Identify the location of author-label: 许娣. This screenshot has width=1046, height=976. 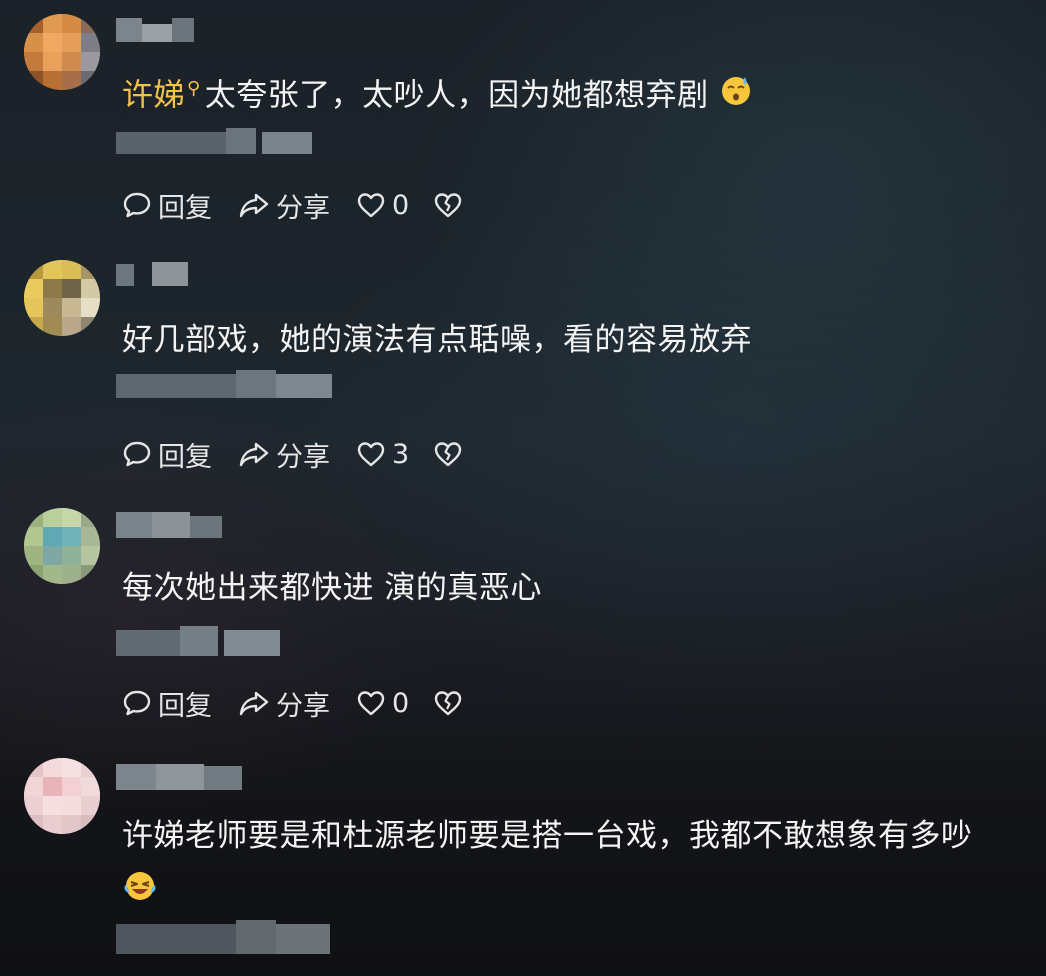
(153, 96).